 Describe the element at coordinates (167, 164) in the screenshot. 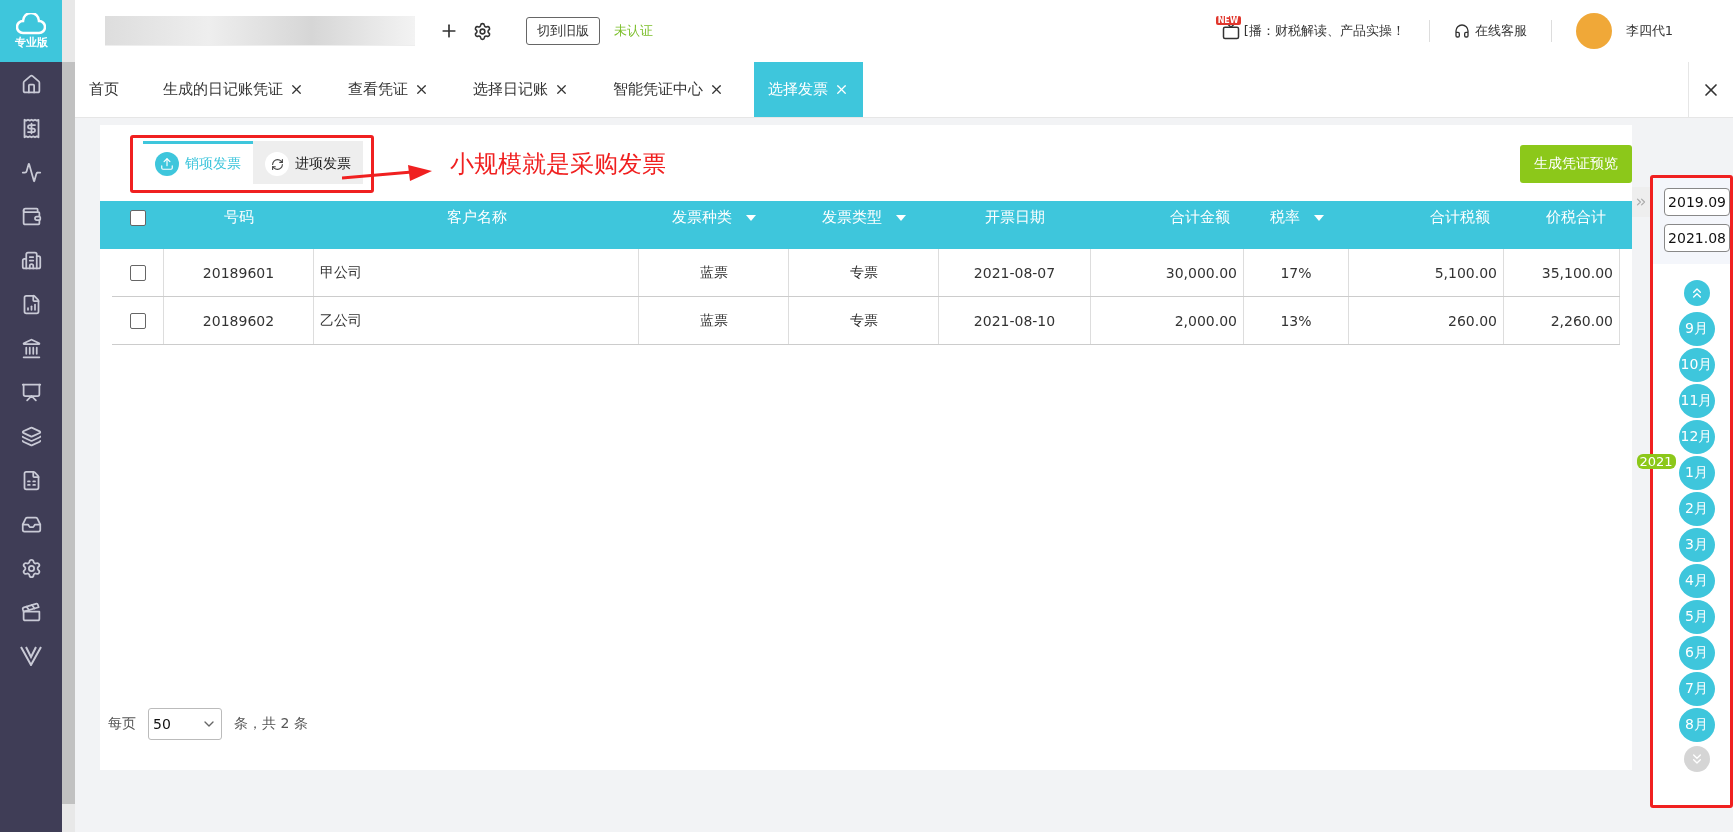

I see `upload-icon` at that location.